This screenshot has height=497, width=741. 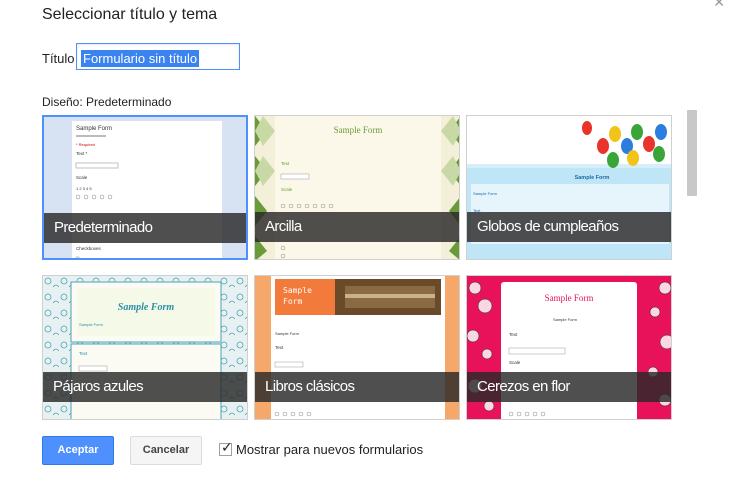 I want to click on theme-caption: Arcilla, so click(x=357, y=227).